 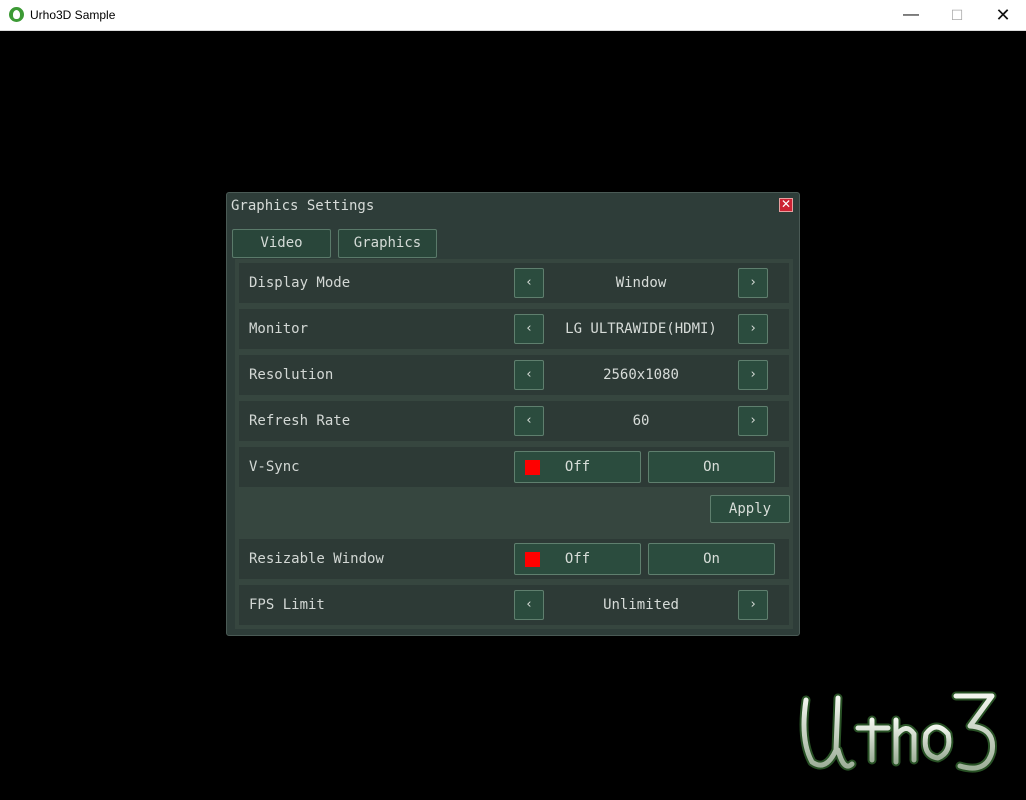 What do you see at coordinates (753, 375) in the screenshot?
I see `resolution-next-button: ›` at bounding box center [753, 375].